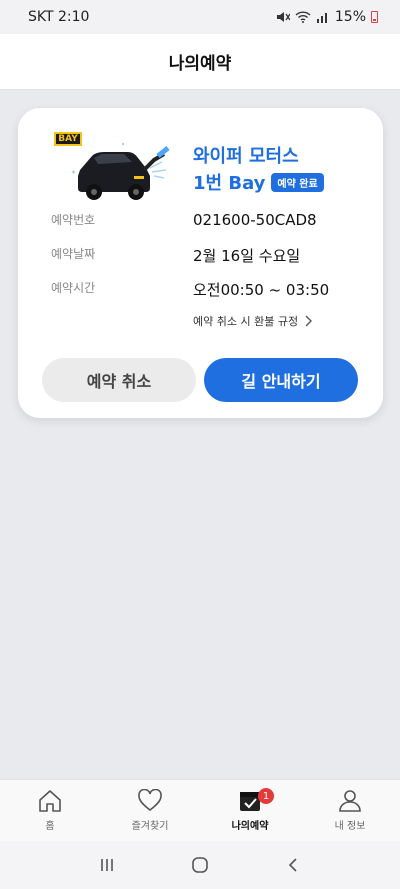 The width and height of the screenshot is (400, 889). Describe the element at coordinates (74, 17) in the screenshot. I see `clock: 2:10` at that location.